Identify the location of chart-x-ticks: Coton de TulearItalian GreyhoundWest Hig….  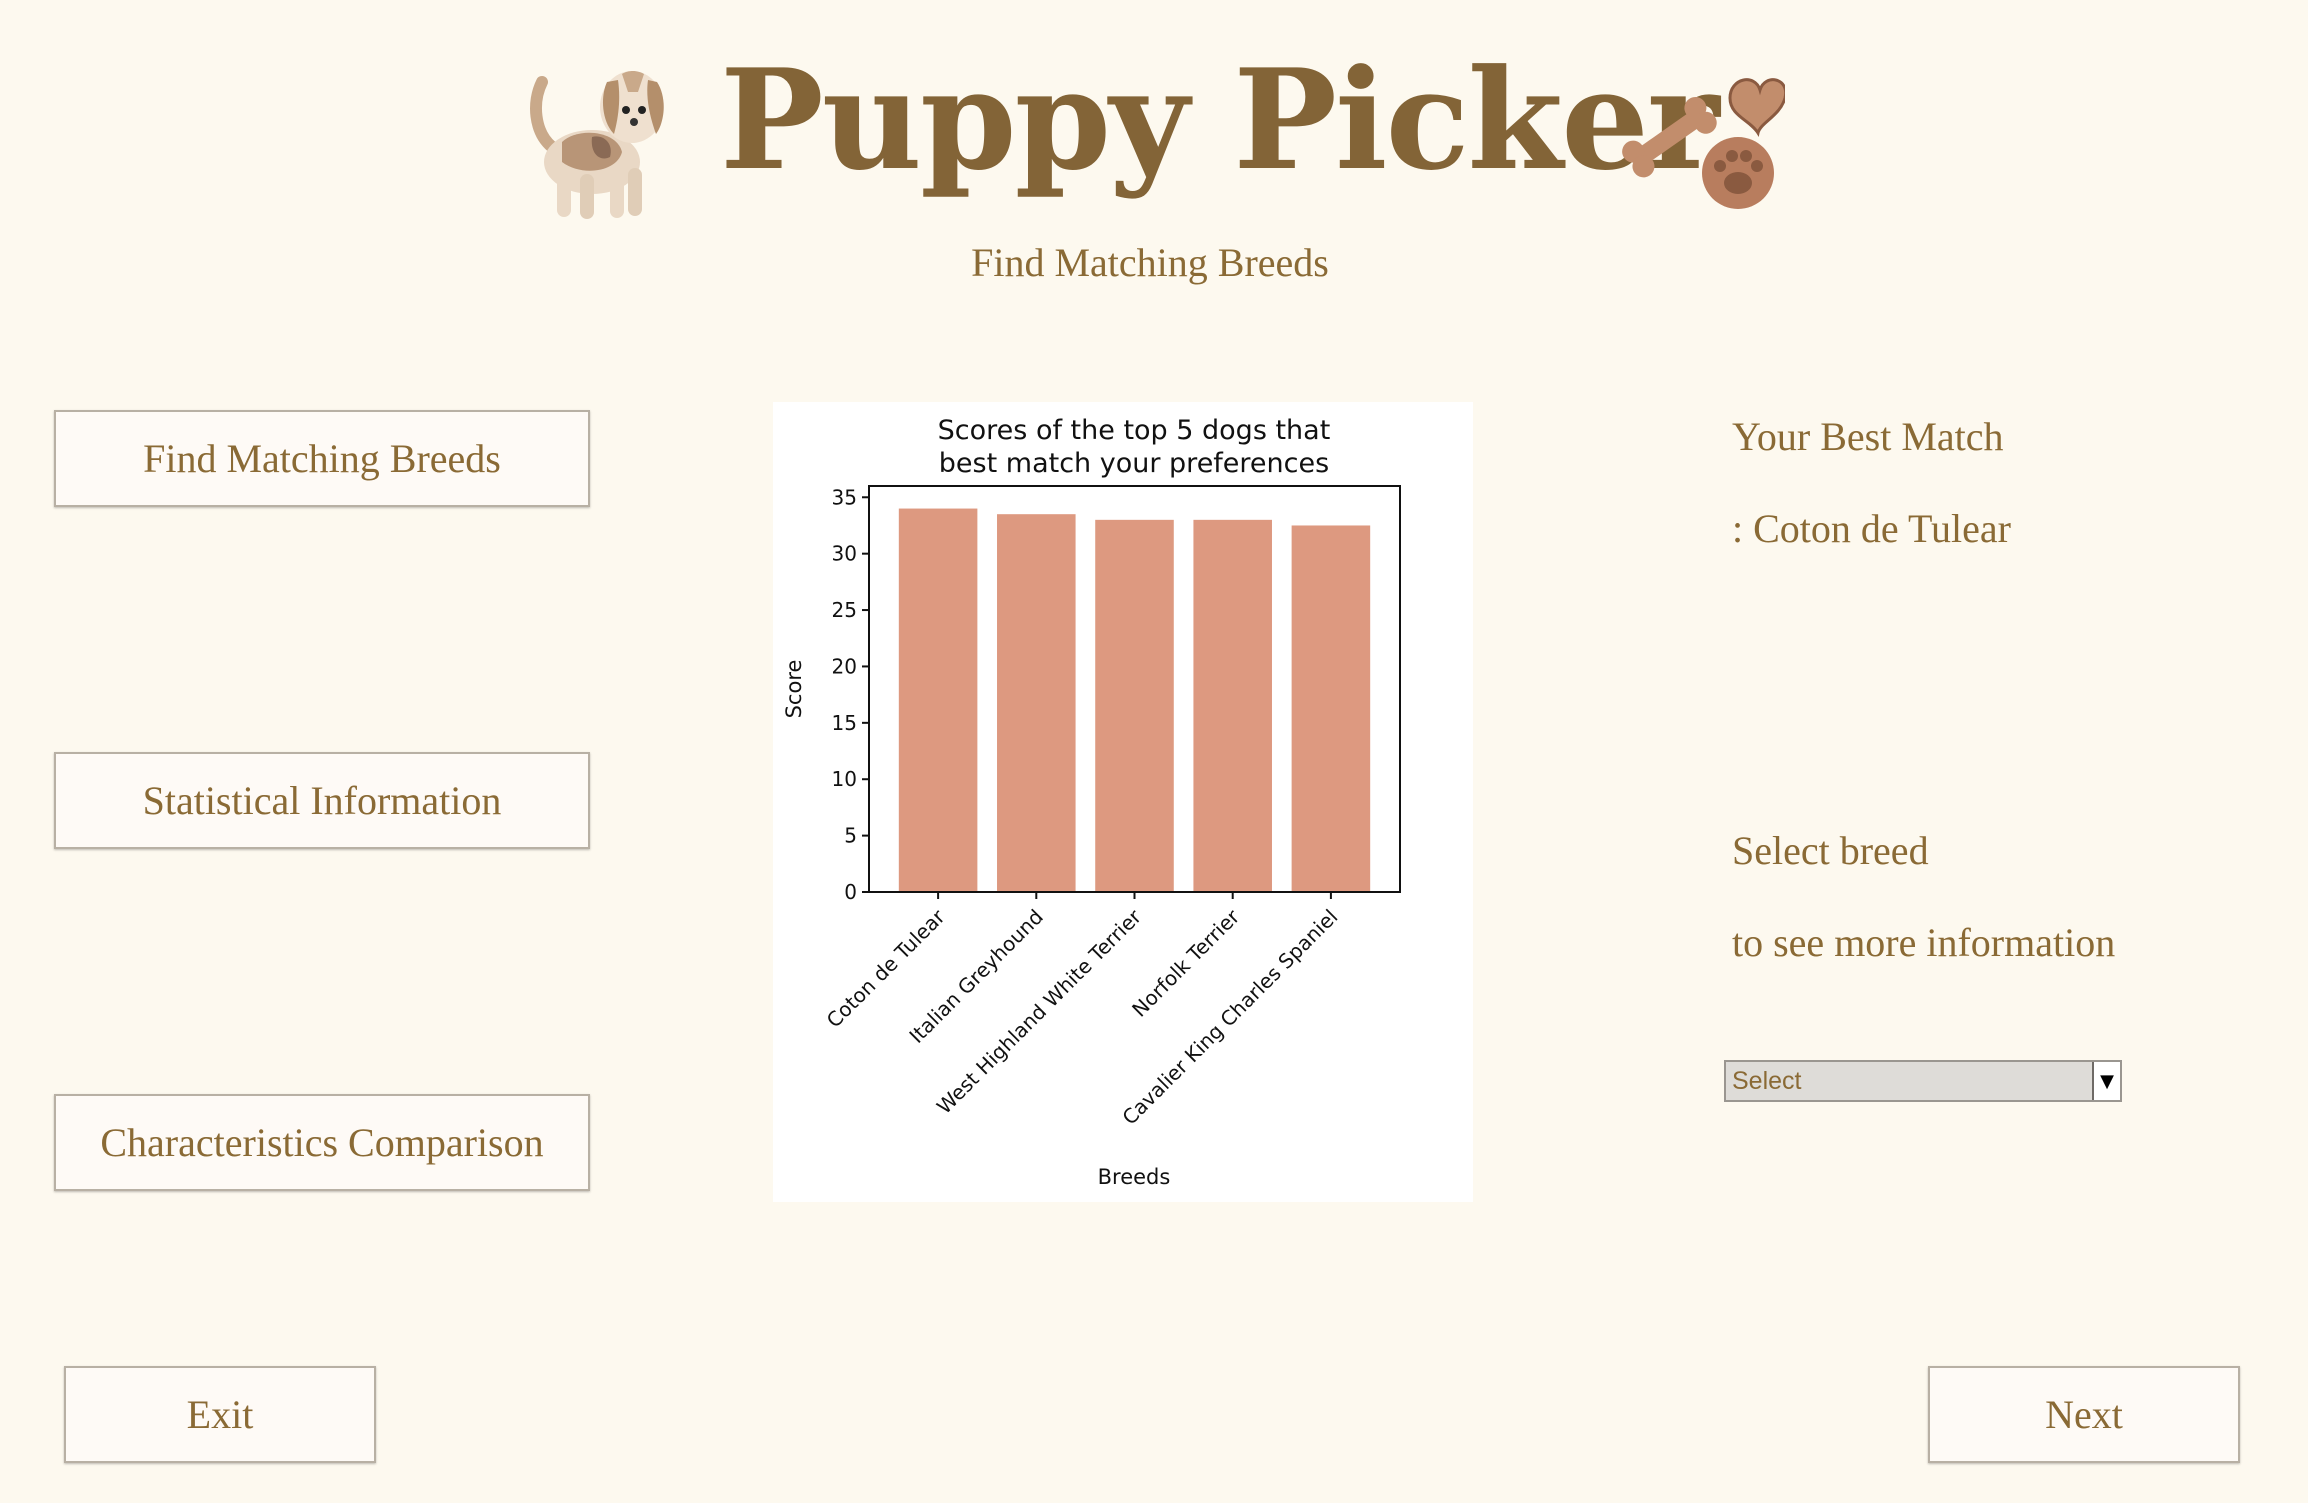
(1082, 1011).